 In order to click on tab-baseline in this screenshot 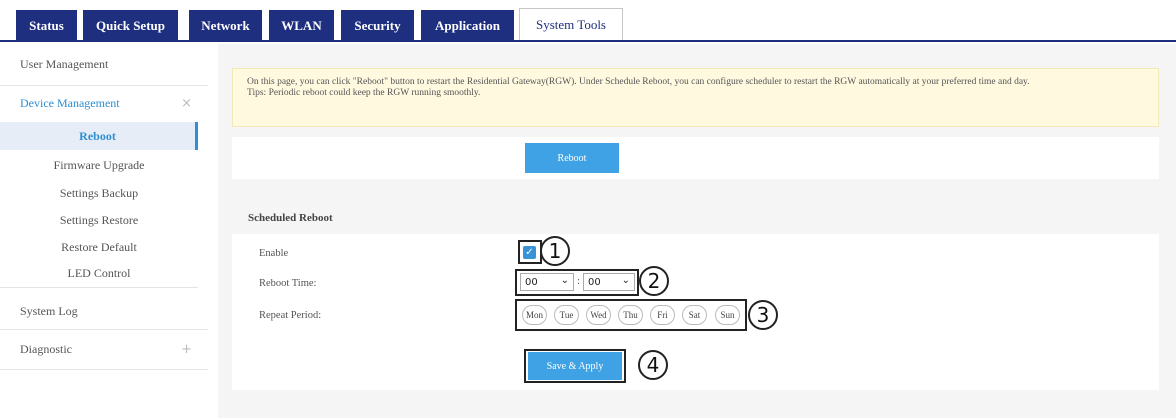, I will do `click(588, 41)`.